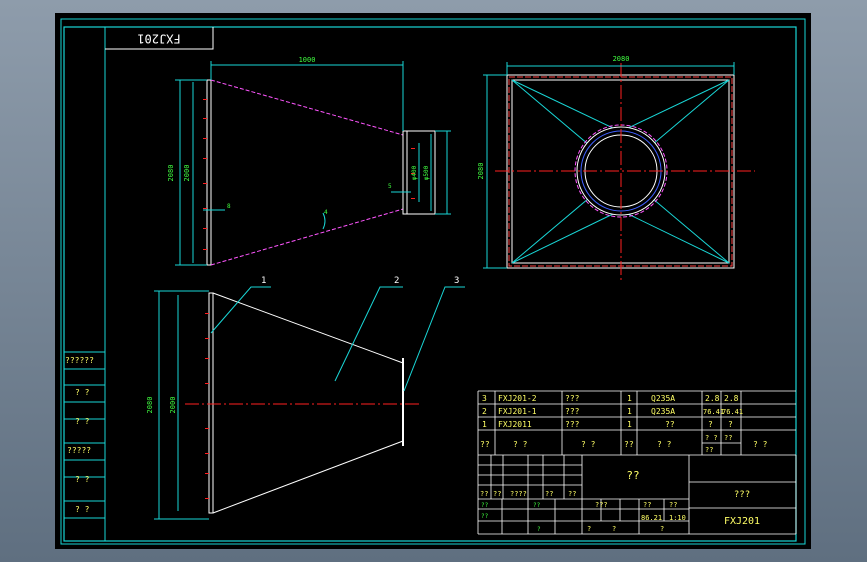 This screenshot has height=562, width=867. What do you see at coordinates (621, 59) in the screenshot?
I see `top-view-top-dim: 2080` at bounding box center [621, 59].